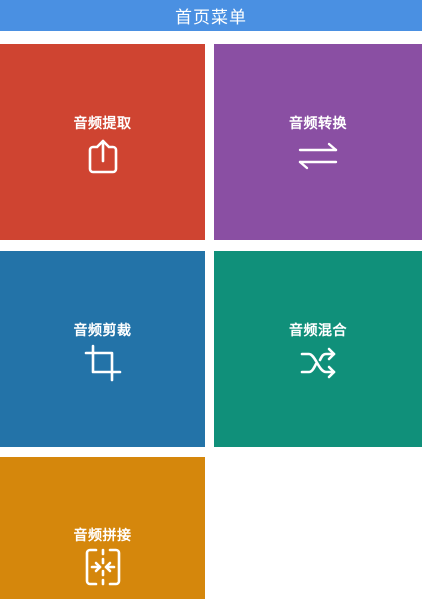 Image resolution: width=422 pixels, height=599 pixels. I want to click on audio-extract-label: 音频提取, so click(102, 124).